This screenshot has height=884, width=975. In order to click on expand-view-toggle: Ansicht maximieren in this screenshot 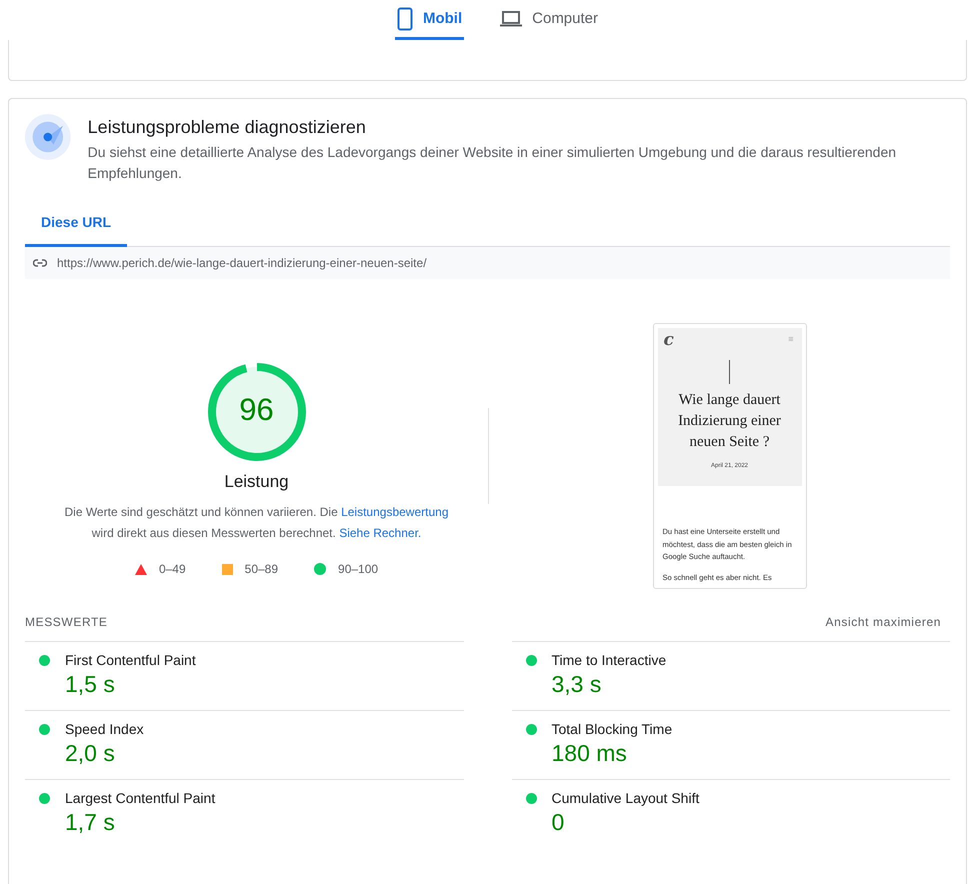, I will do `click(883, 622)`.